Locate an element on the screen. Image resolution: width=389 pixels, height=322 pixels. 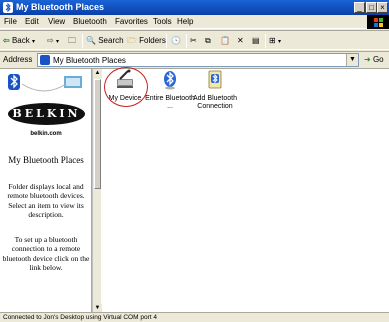
back-label: Back is located at coordinates (20, 40).